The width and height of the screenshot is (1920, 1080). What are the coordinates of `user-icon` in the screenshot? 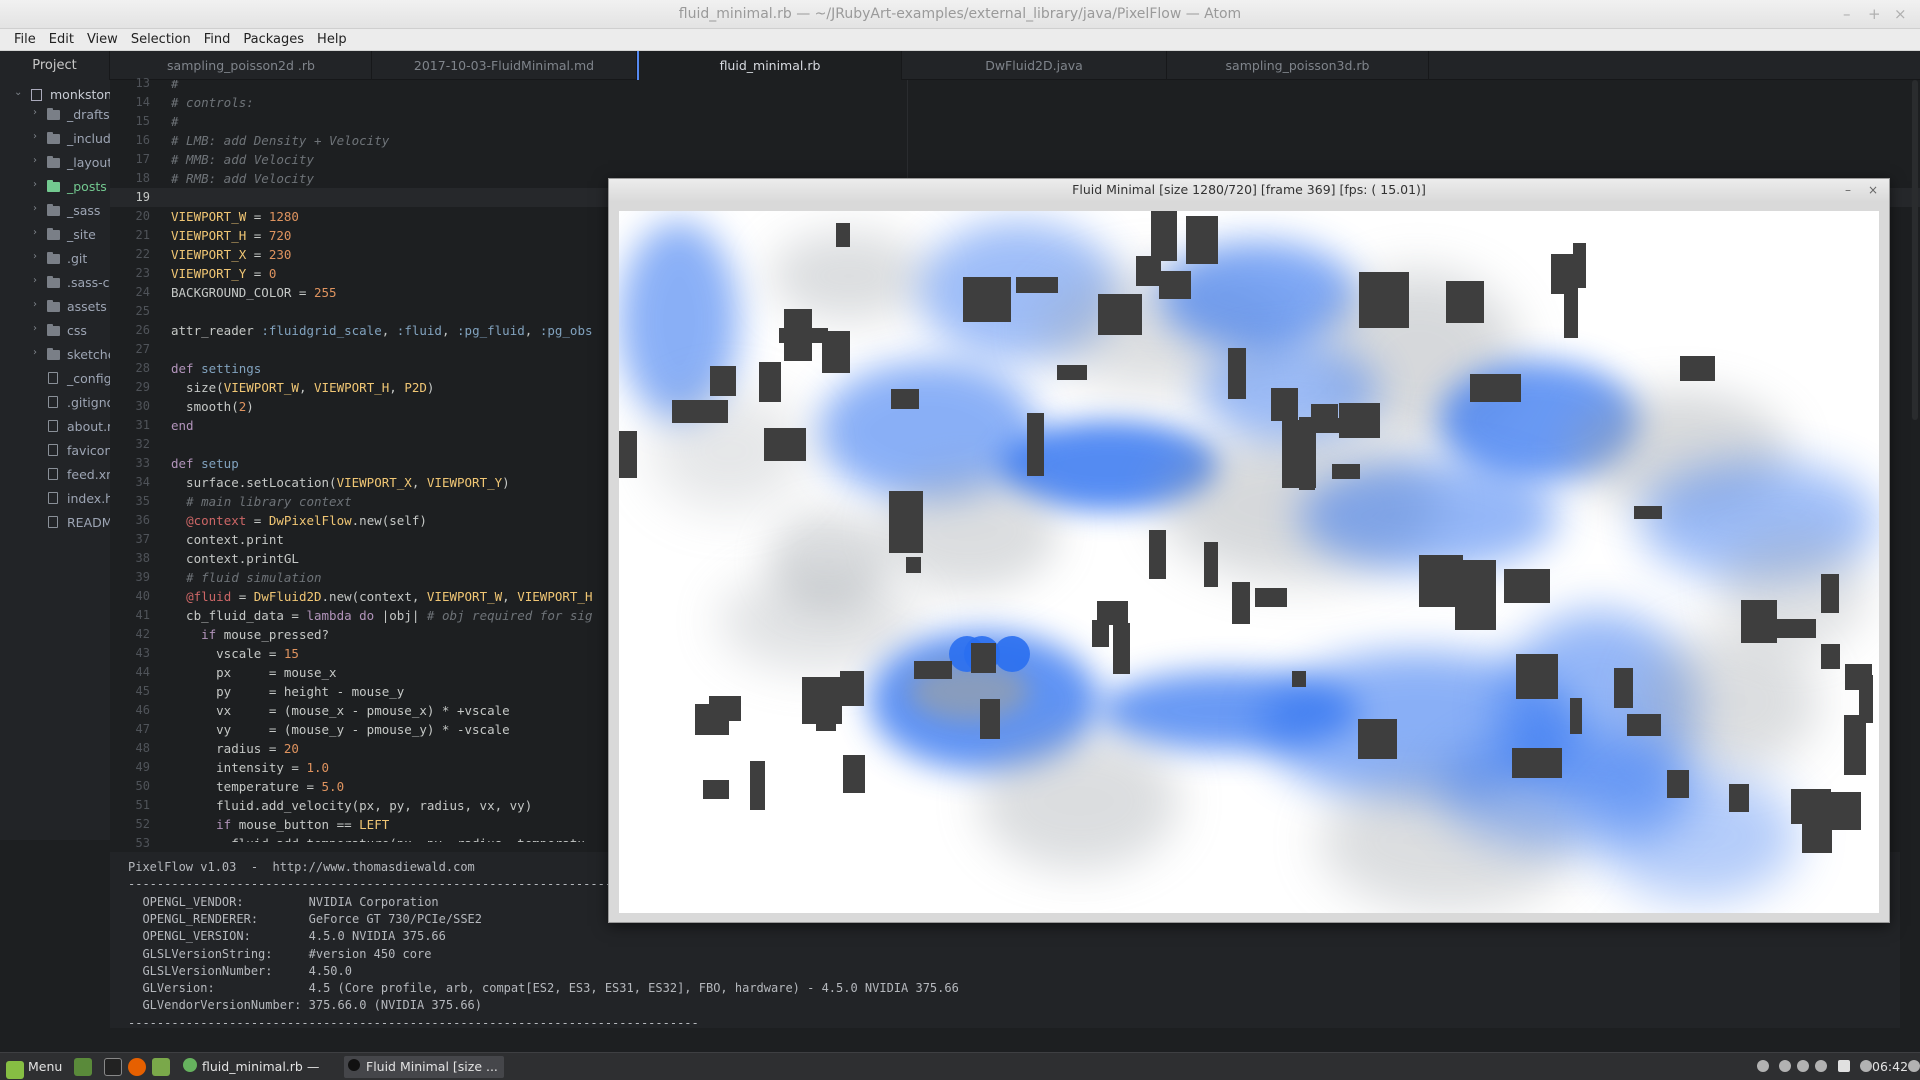 It's located at (1763, 1066).